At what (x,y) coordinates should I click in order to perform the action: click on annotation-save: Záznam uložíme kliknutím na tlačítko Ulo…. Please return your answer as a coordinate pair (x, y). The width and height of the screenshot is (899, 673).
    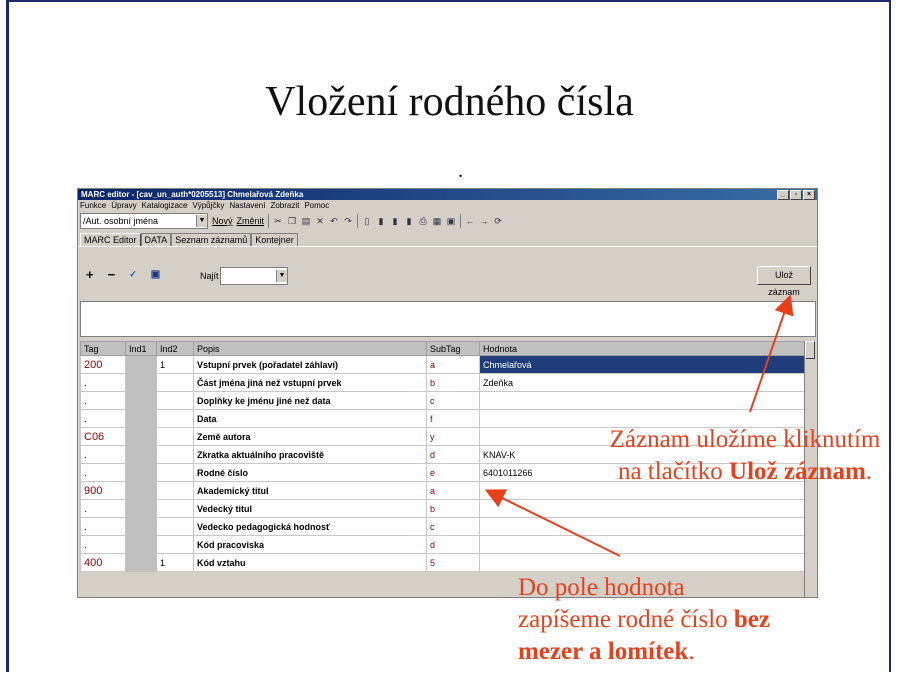
    Looking at the image, I should click on (742, 456).